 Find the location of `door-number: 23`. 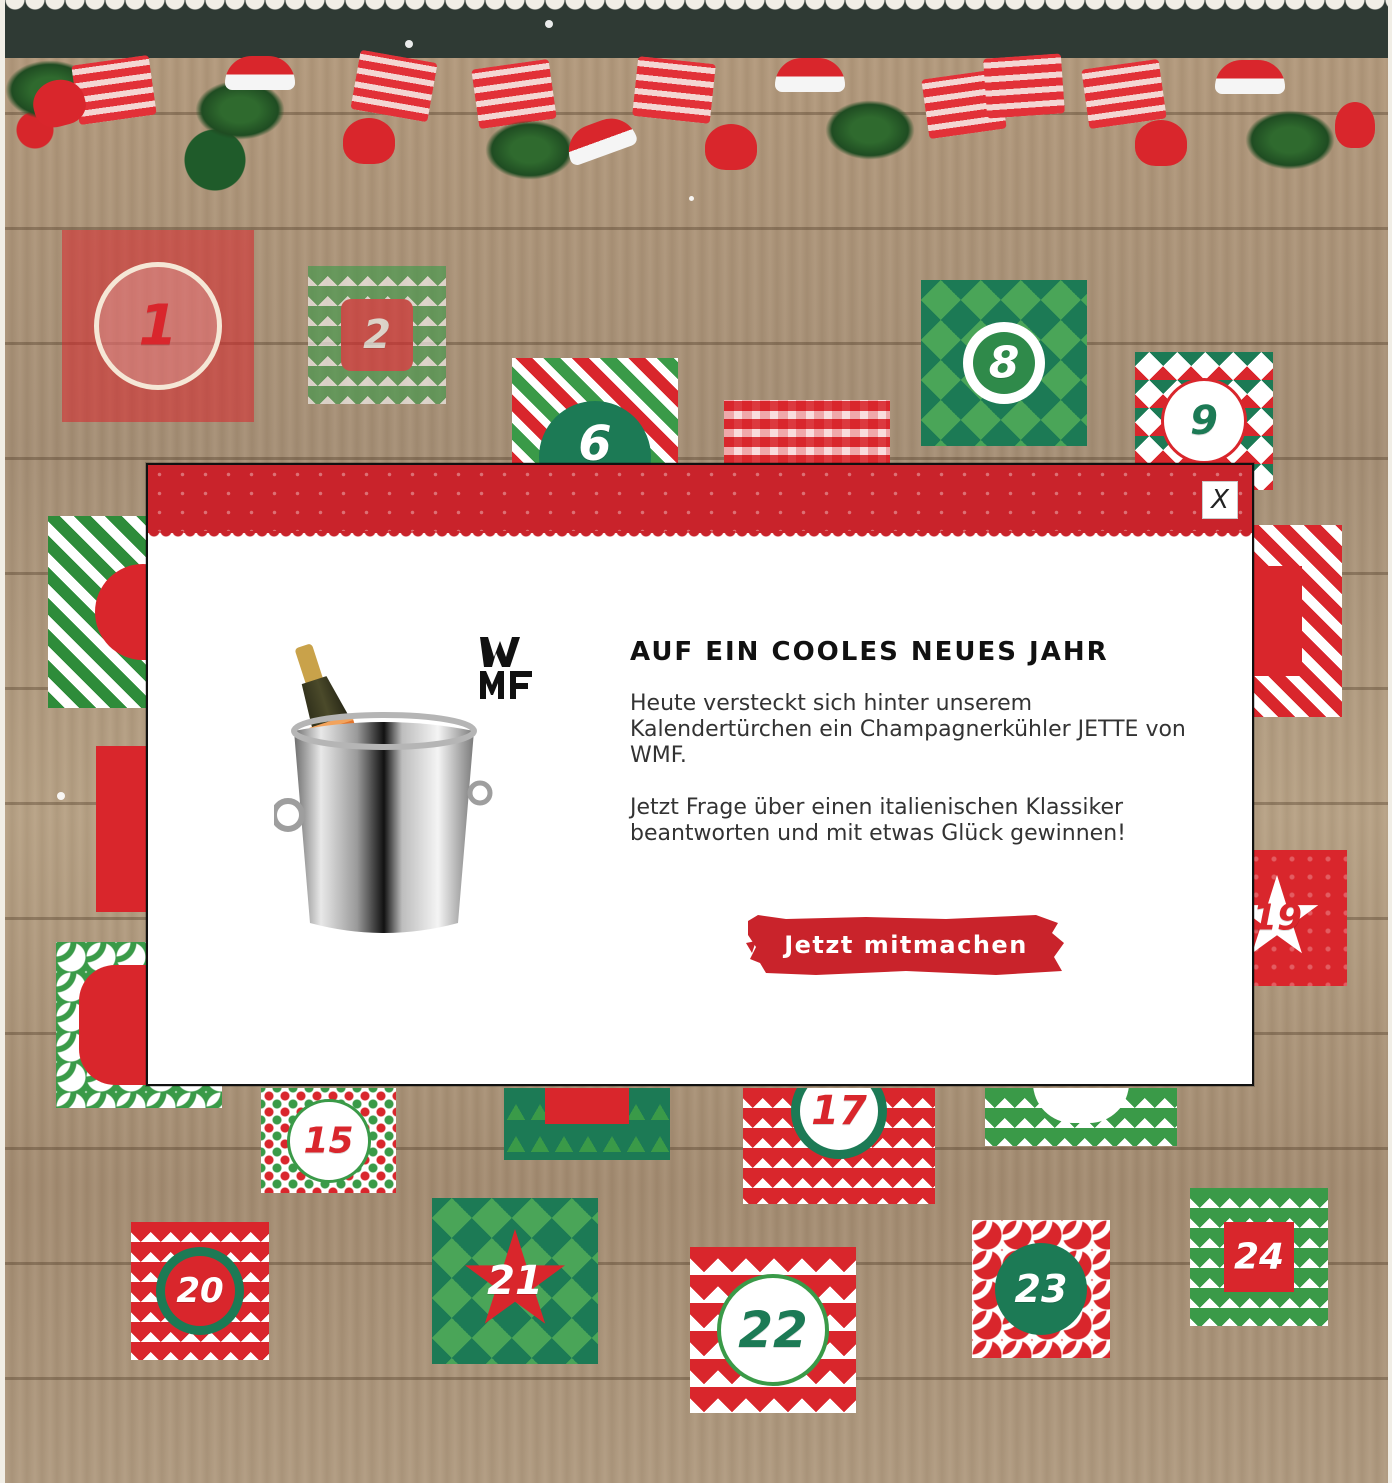

door-number: 23 is located at coordinates (1041, 1289).